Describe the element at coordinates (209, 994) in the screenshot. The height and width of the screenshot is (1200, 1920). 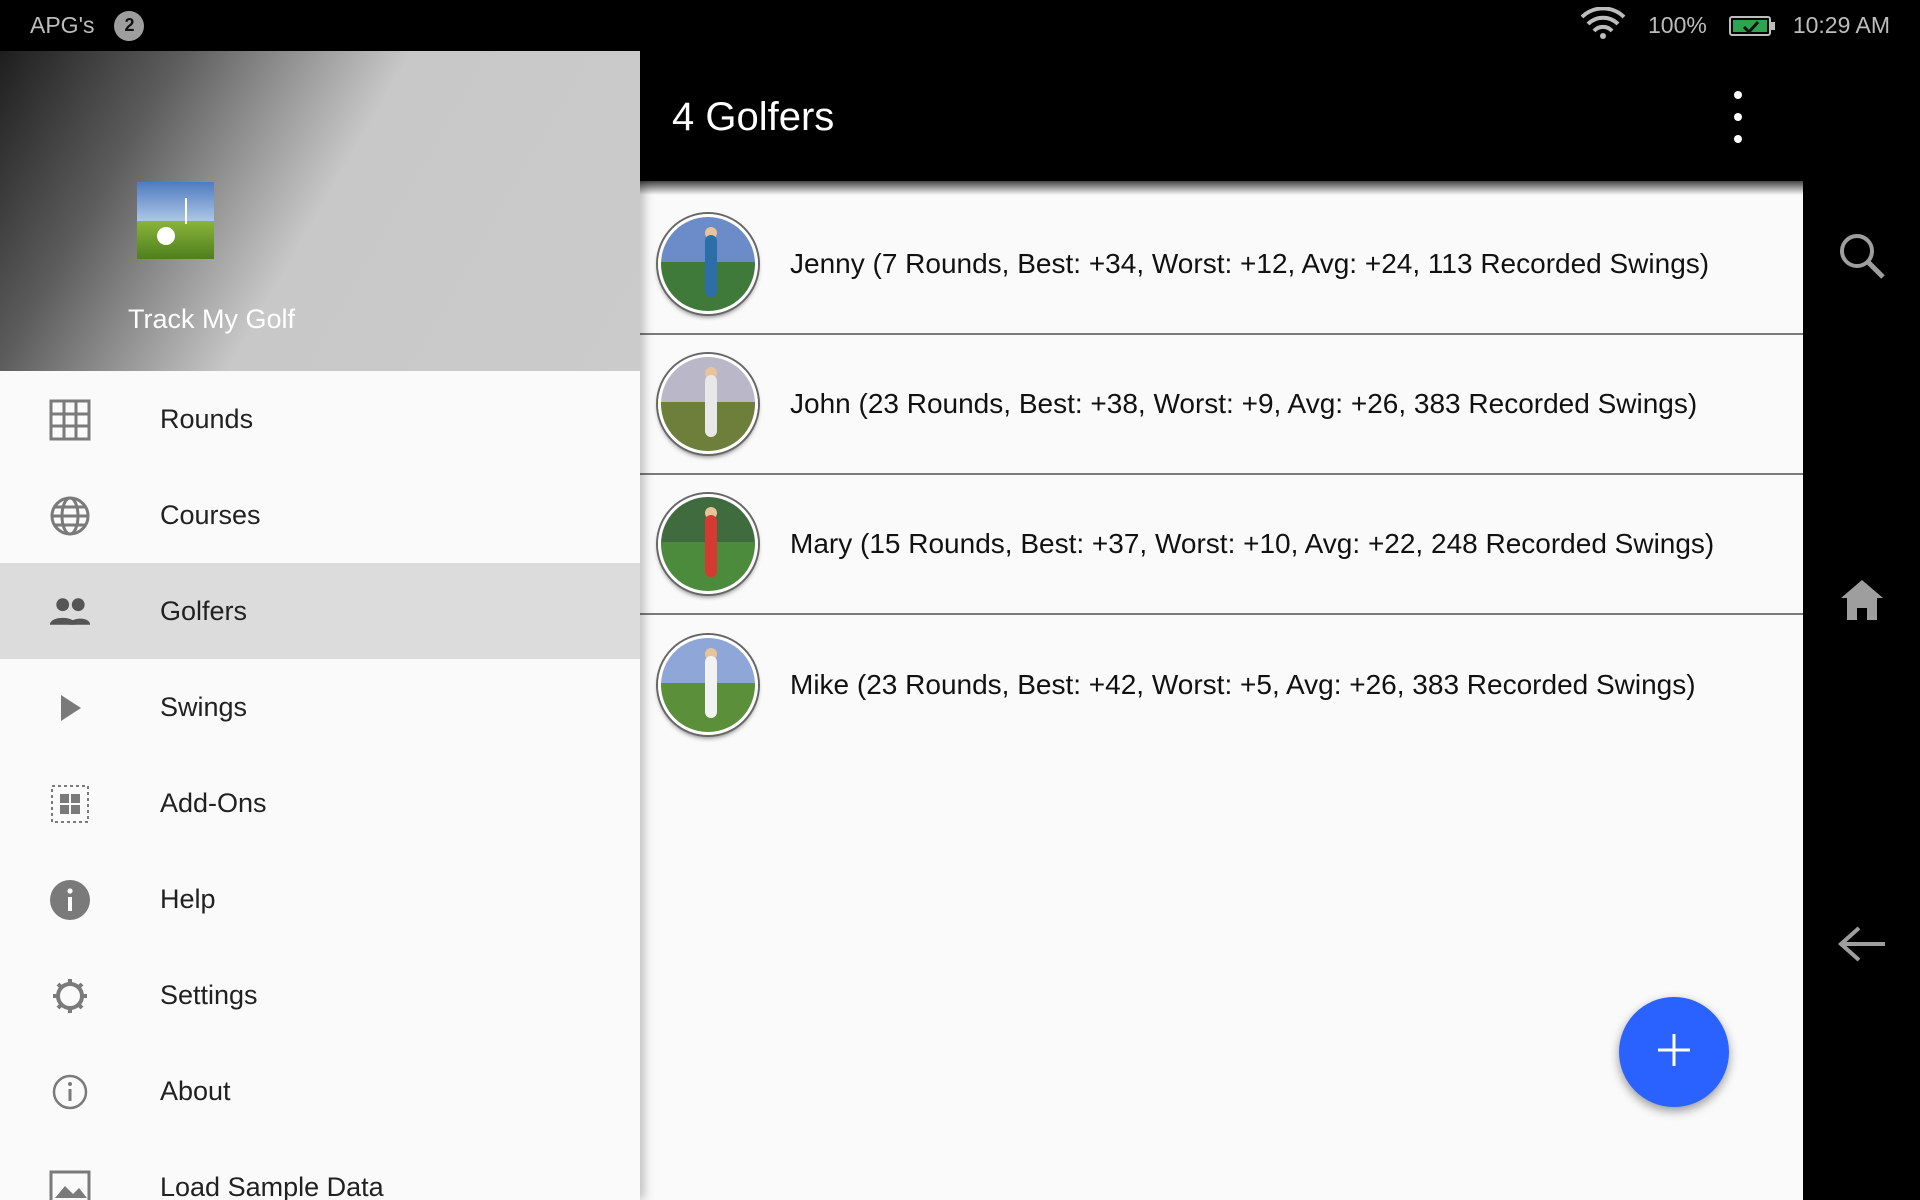
I see `drawer-item-label: Settings` at that location.